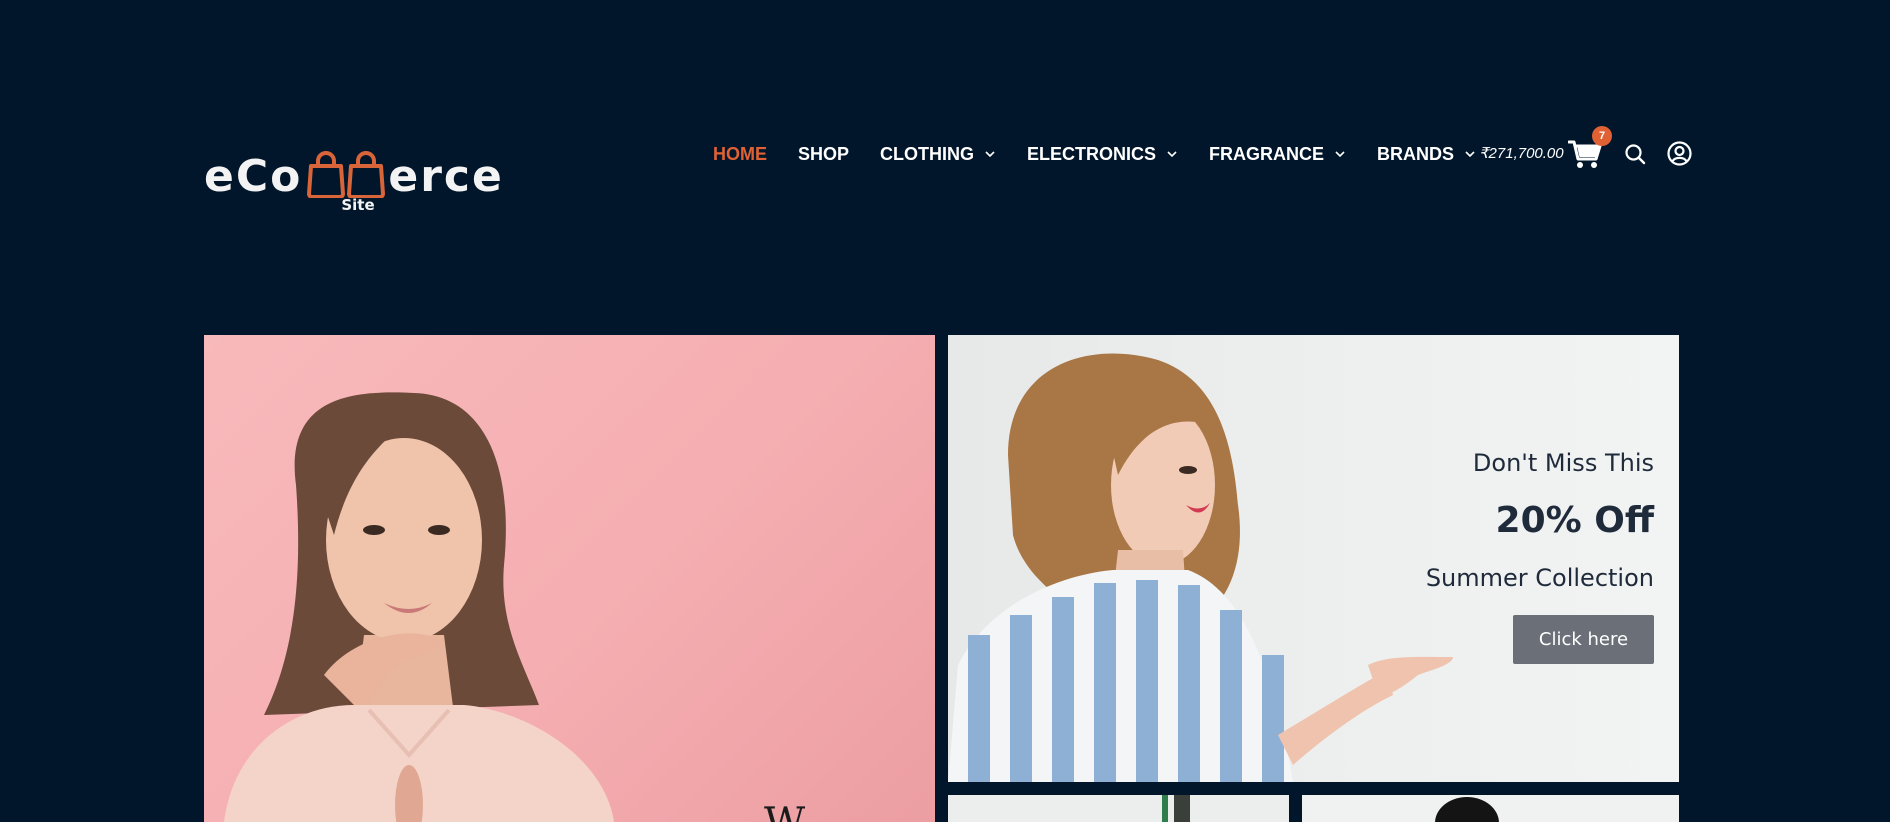 The image size is (1890, 822). What do you see at coordinates (253, 176) in the screenshot?
I see `logo-text-left: eCo` at bounding box center [253, 176].